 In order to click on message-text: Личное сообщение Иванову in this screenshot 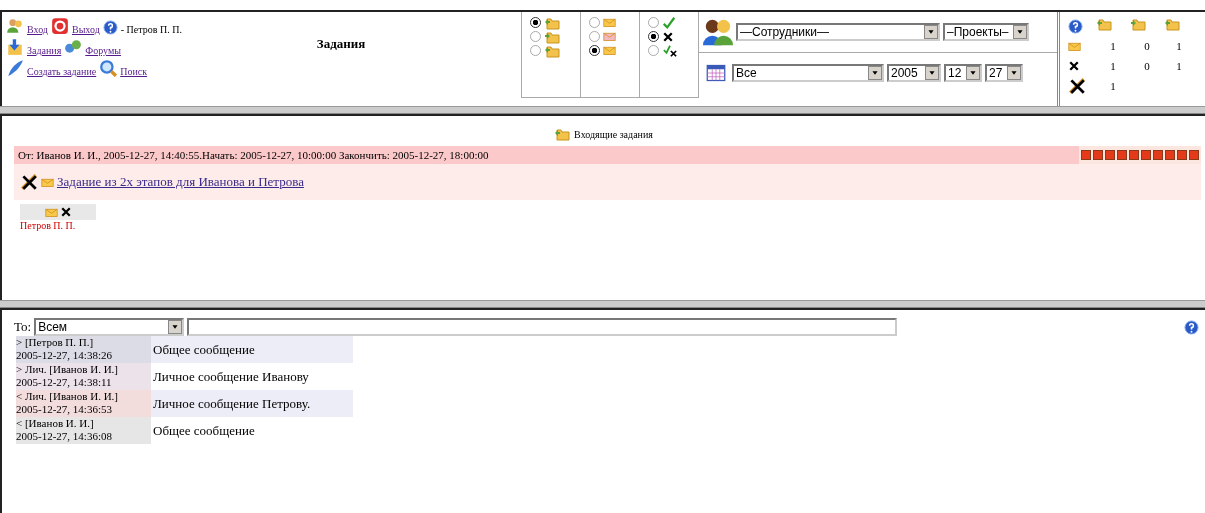, I will do `click(231, 376)`.